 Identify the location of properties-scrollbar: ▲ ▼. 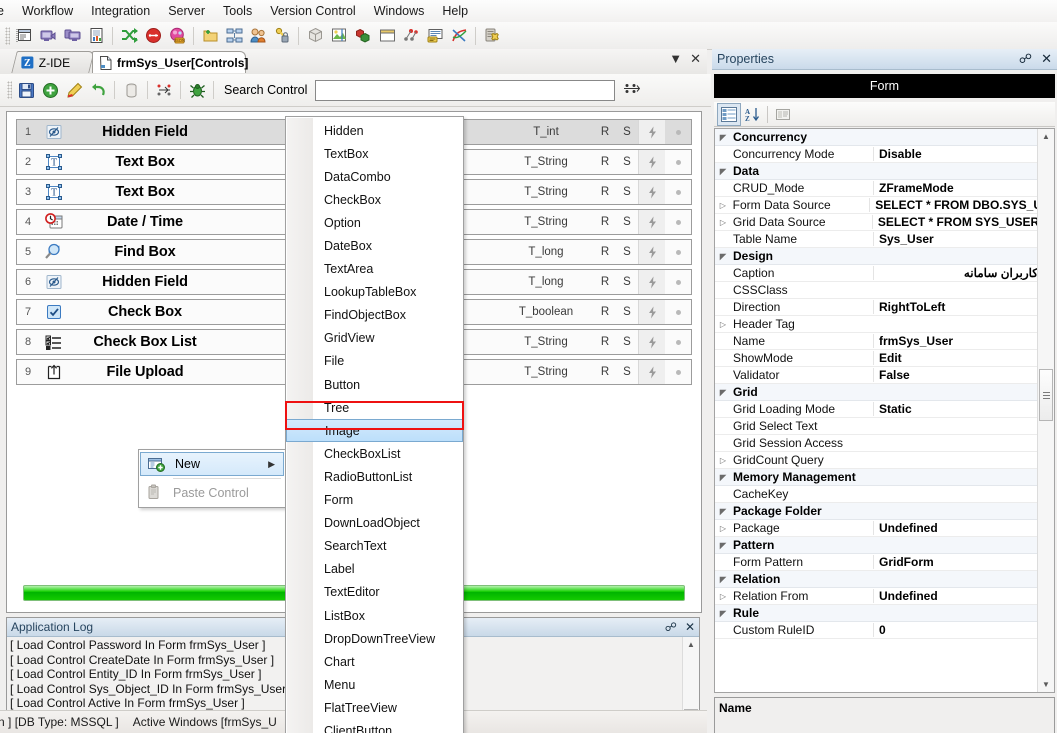
(1045, 410).